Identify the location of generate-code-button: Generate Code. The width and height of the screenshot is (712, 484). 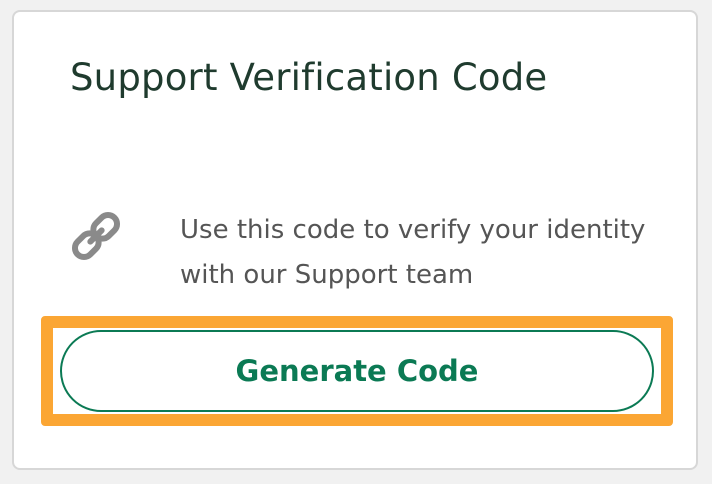
(357, 371).